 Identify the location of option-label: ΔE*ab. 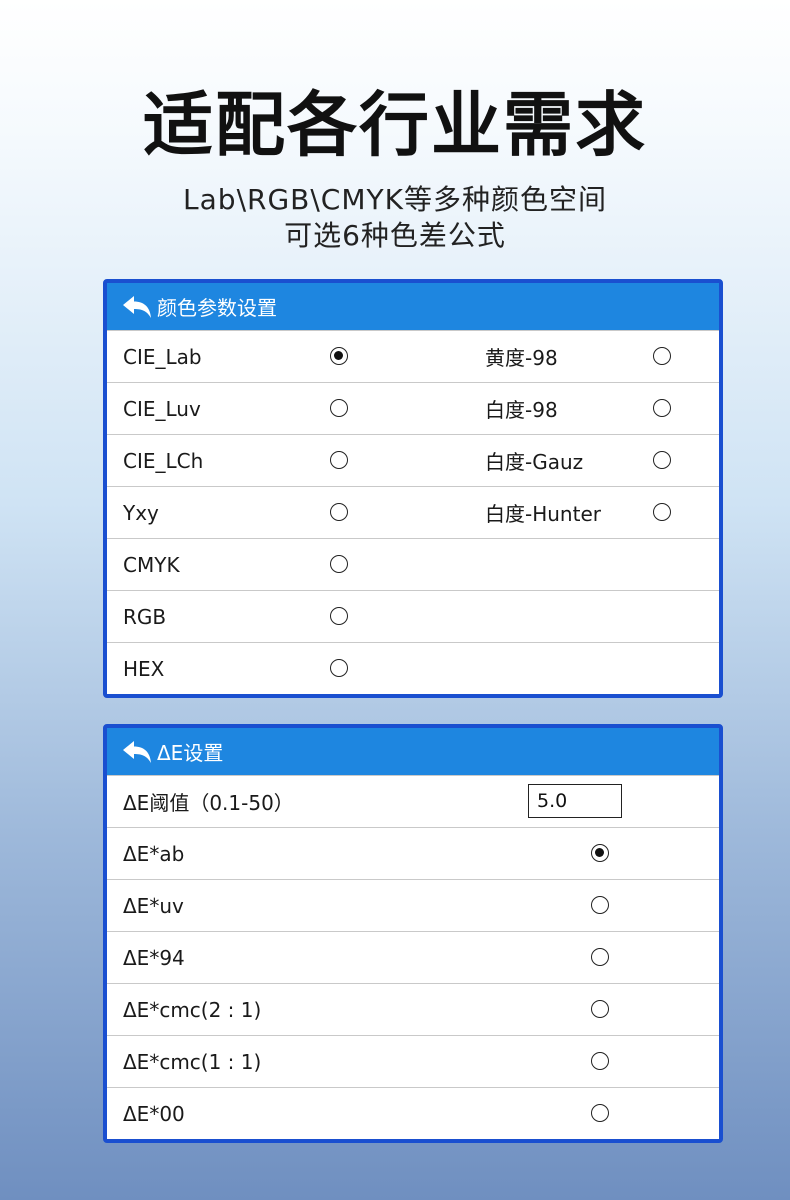
(154, 853).